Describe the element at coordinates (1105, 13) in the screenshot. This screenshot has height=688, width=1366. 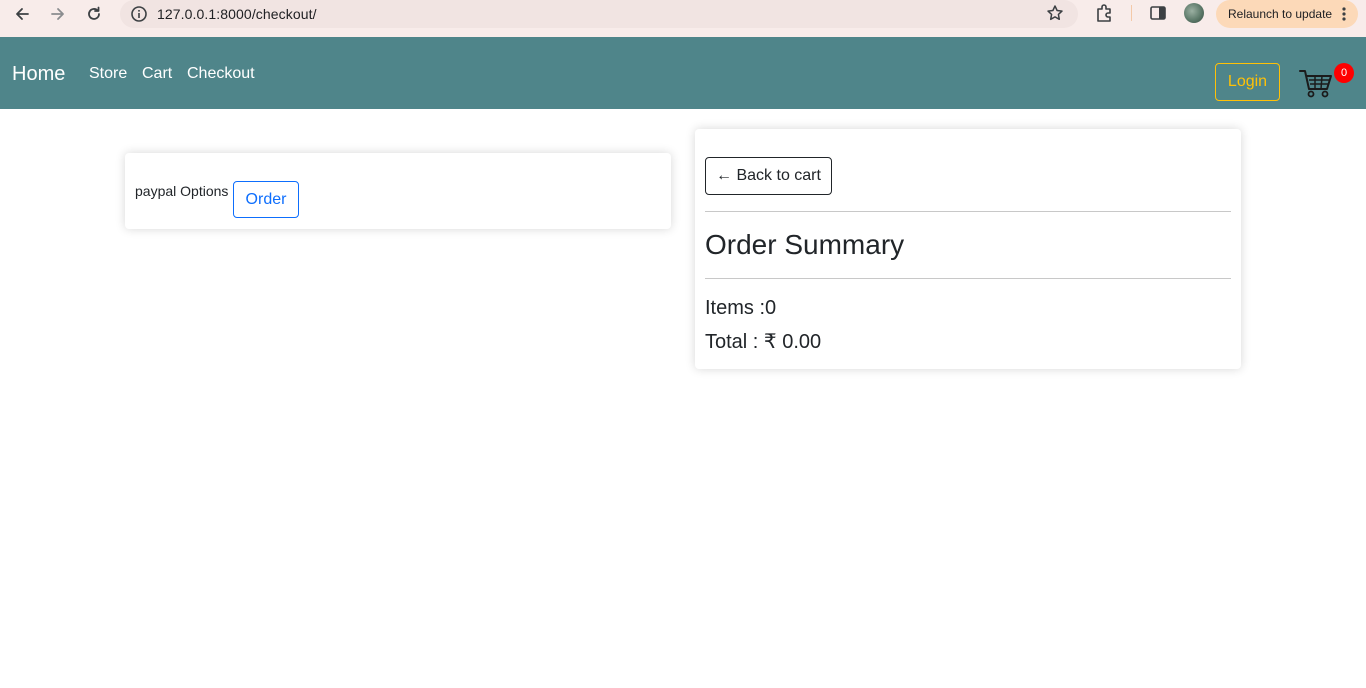
I see `extensions-icon` at that location.